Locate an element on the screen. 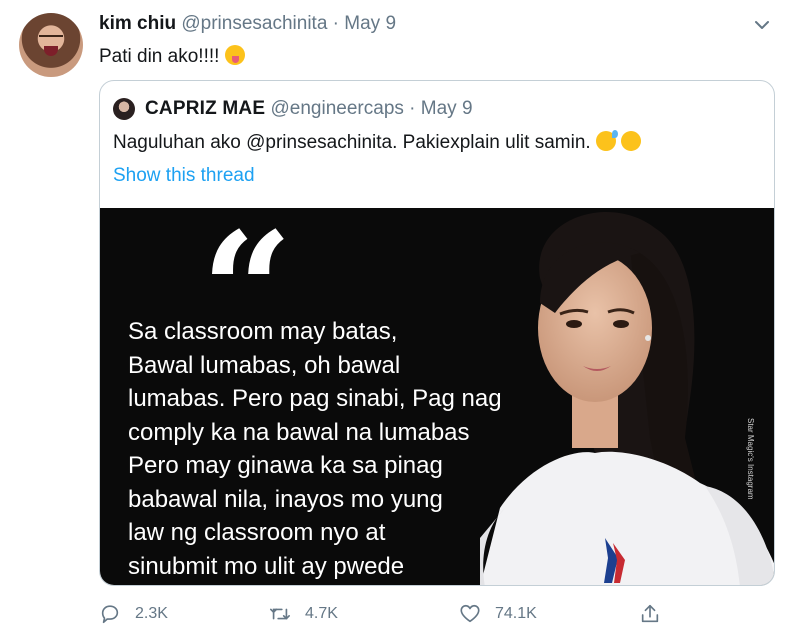 This screenshot has height=642, width=794. quoted-author-handle: @engineercaps is located at coordinates (337, 108).